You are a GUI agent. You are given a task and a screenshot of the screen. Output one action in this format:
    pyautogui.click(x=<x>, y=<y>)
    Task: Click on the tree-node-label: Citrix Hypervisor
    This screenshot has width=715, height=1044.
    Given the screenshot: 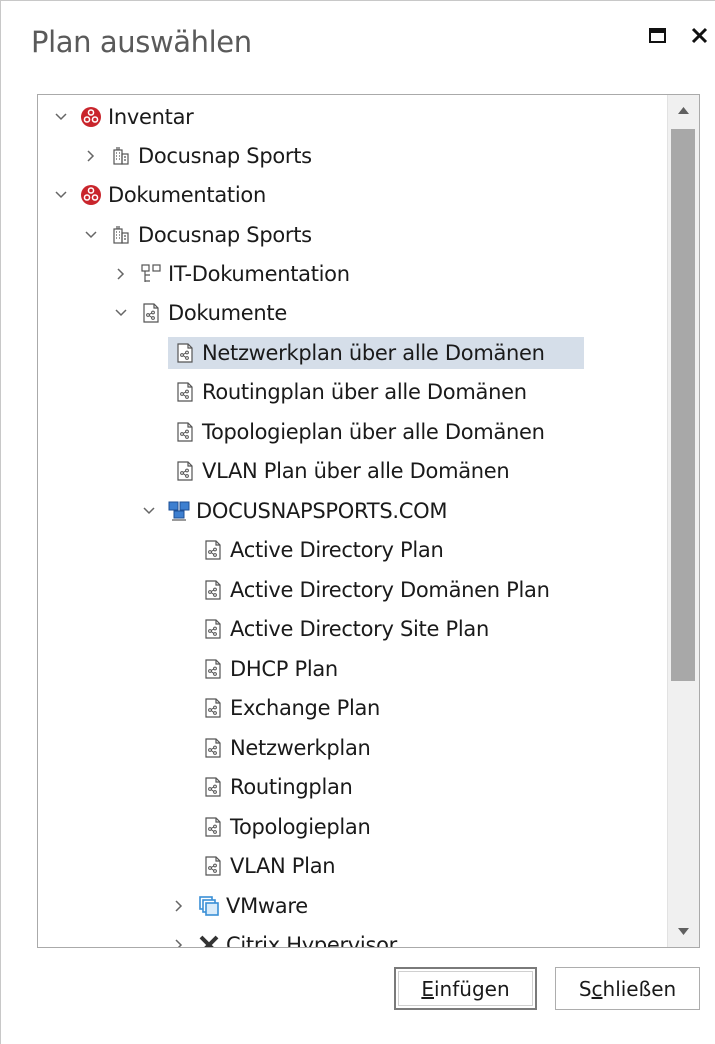 What is the action you would take?
    pyautogui.click(x=311, y=940)
    